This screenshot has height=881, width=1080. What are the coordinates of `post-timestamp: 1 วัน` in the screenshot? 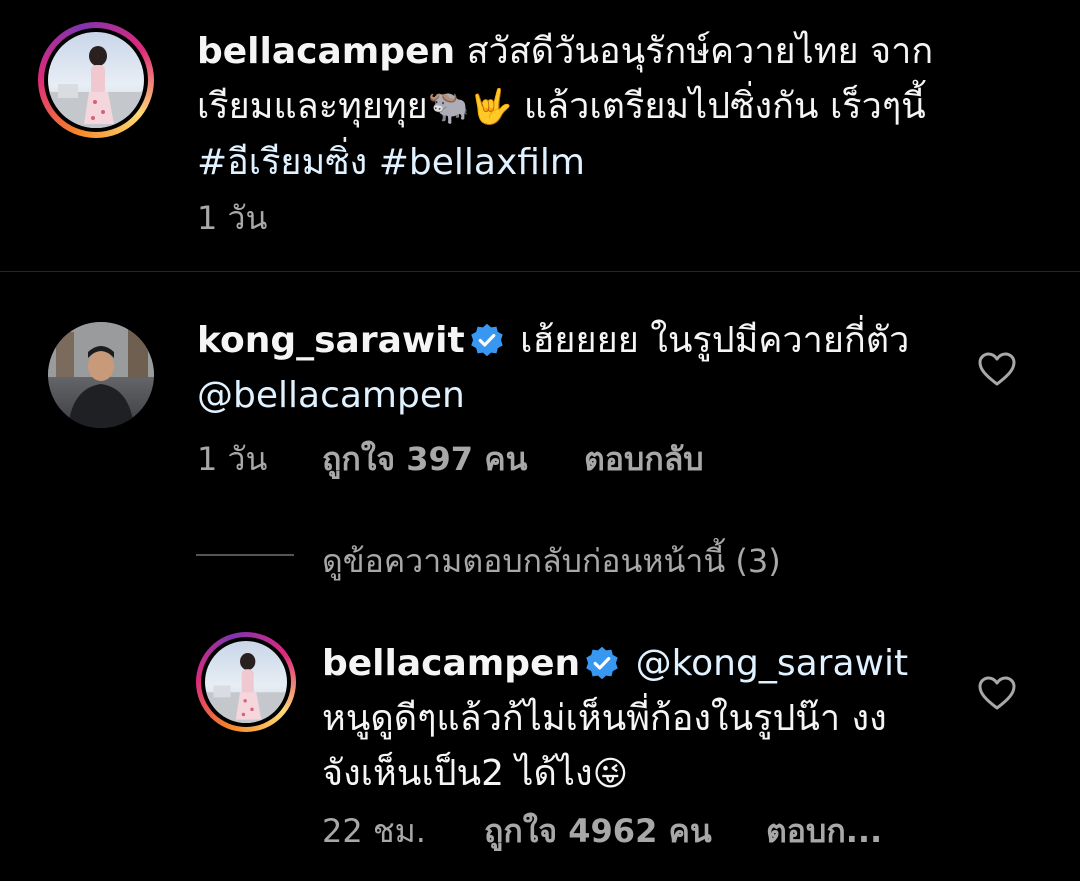 It's located at (232, 218).